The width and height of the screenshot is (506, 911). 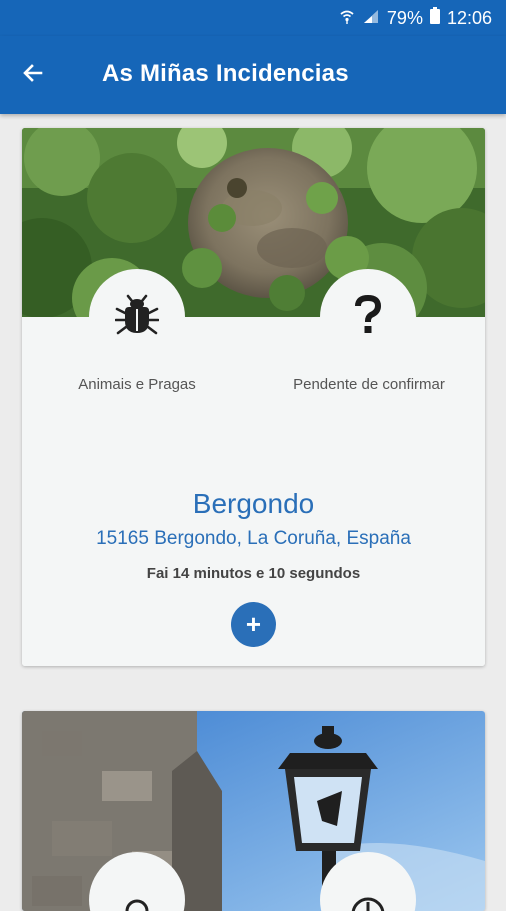 I want to click on category-badge, so click(x=137, y=317).